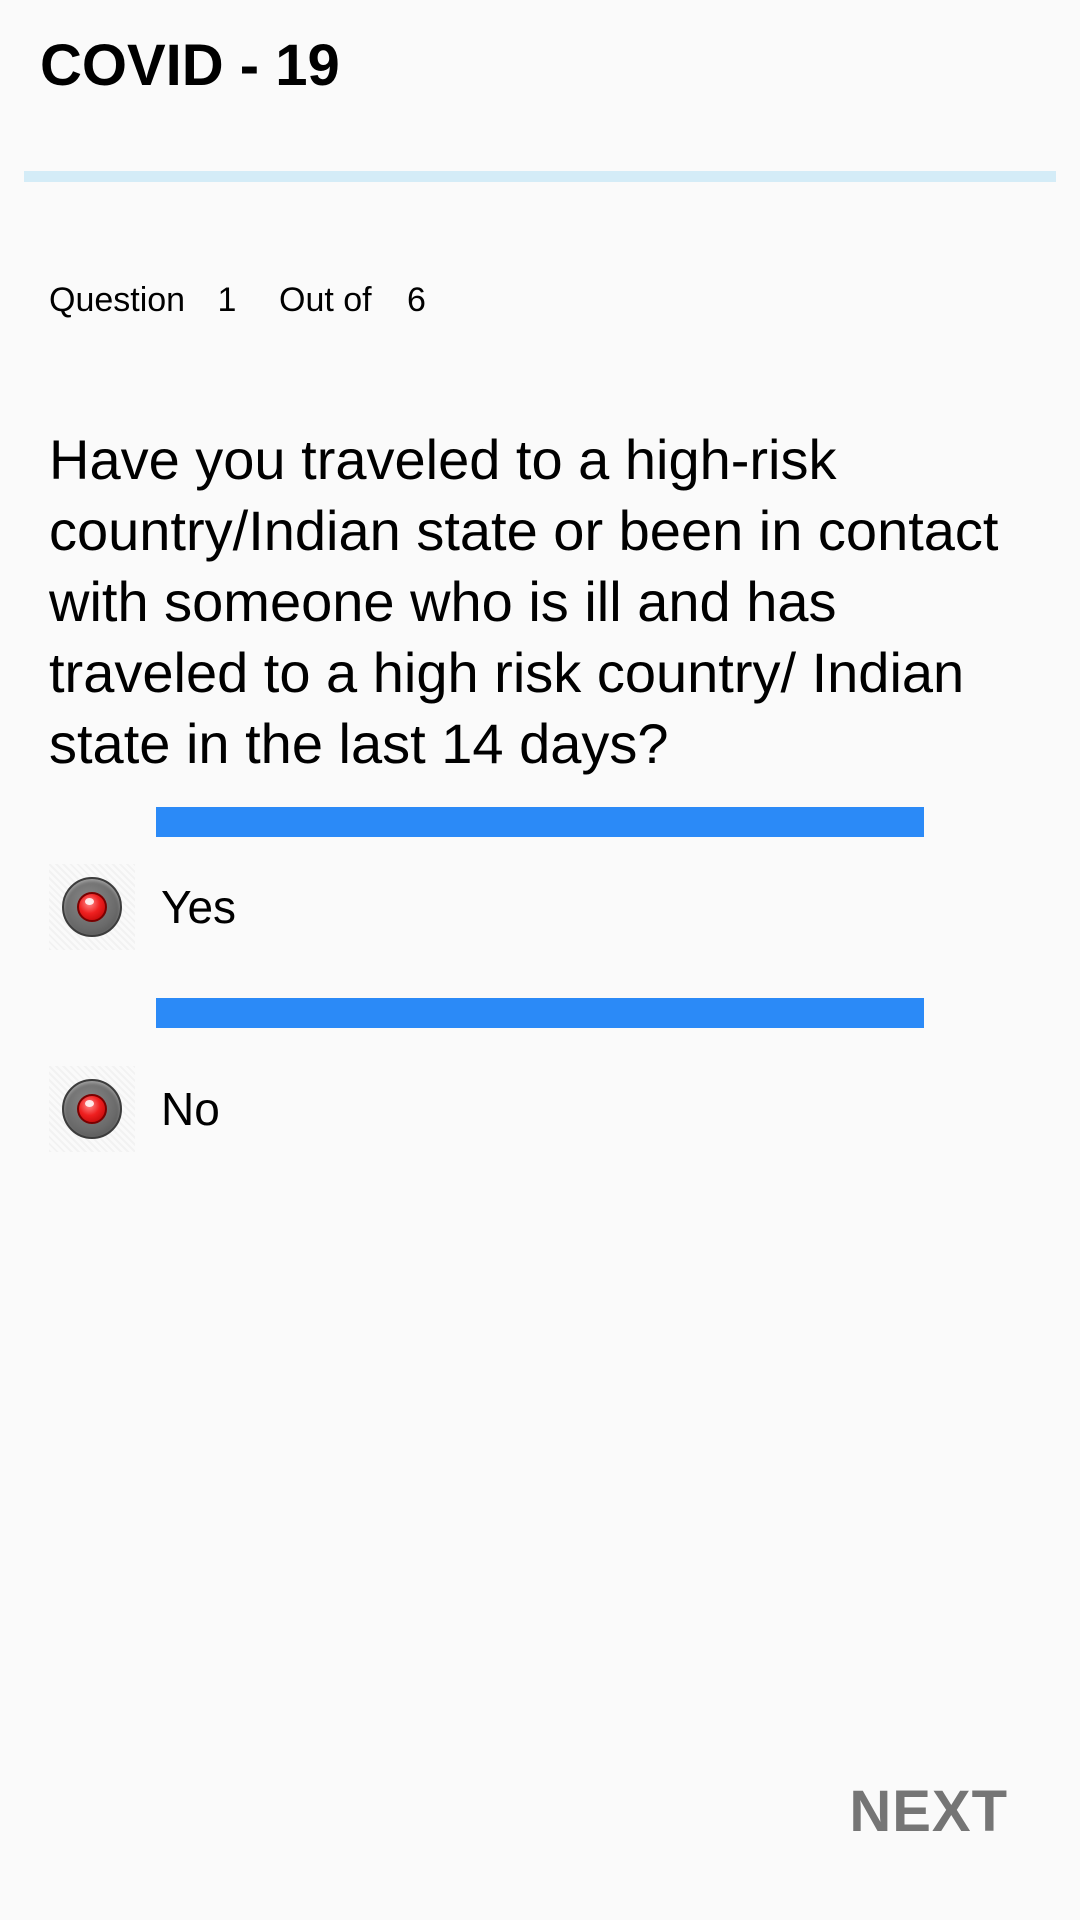  I want to click on option-yes: Yes, so click(499, 907).